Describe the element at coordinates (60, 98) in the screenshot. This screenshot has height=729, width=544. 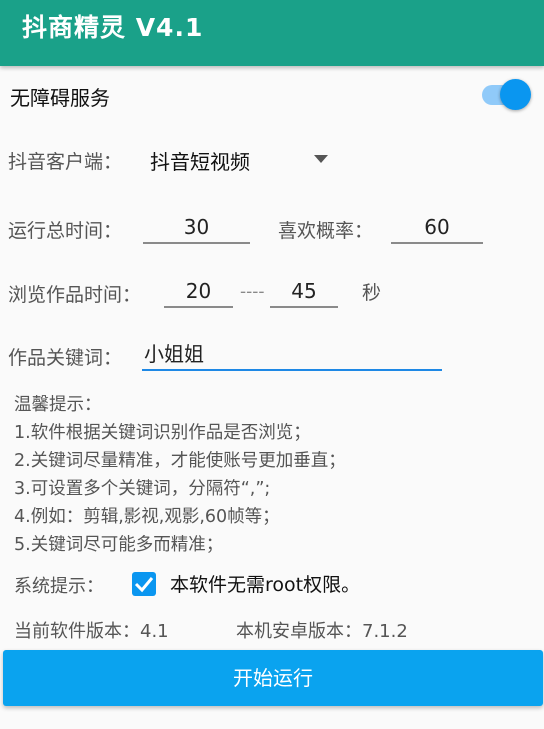
I see `accessibility-service-label: 无障碍服务` at that location.